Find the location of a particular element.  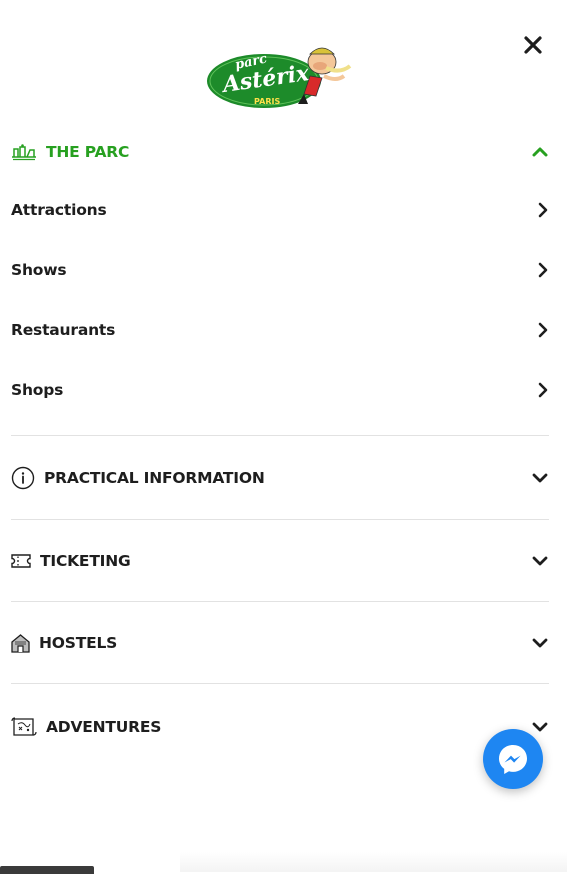

messenger-chat-button is located at coordinates (513, 759).